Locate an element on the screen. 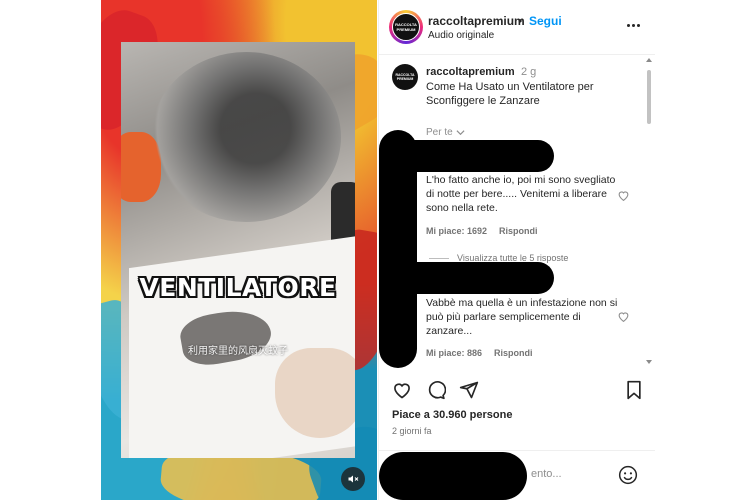  mute-button is located at coordinates (353, 479).